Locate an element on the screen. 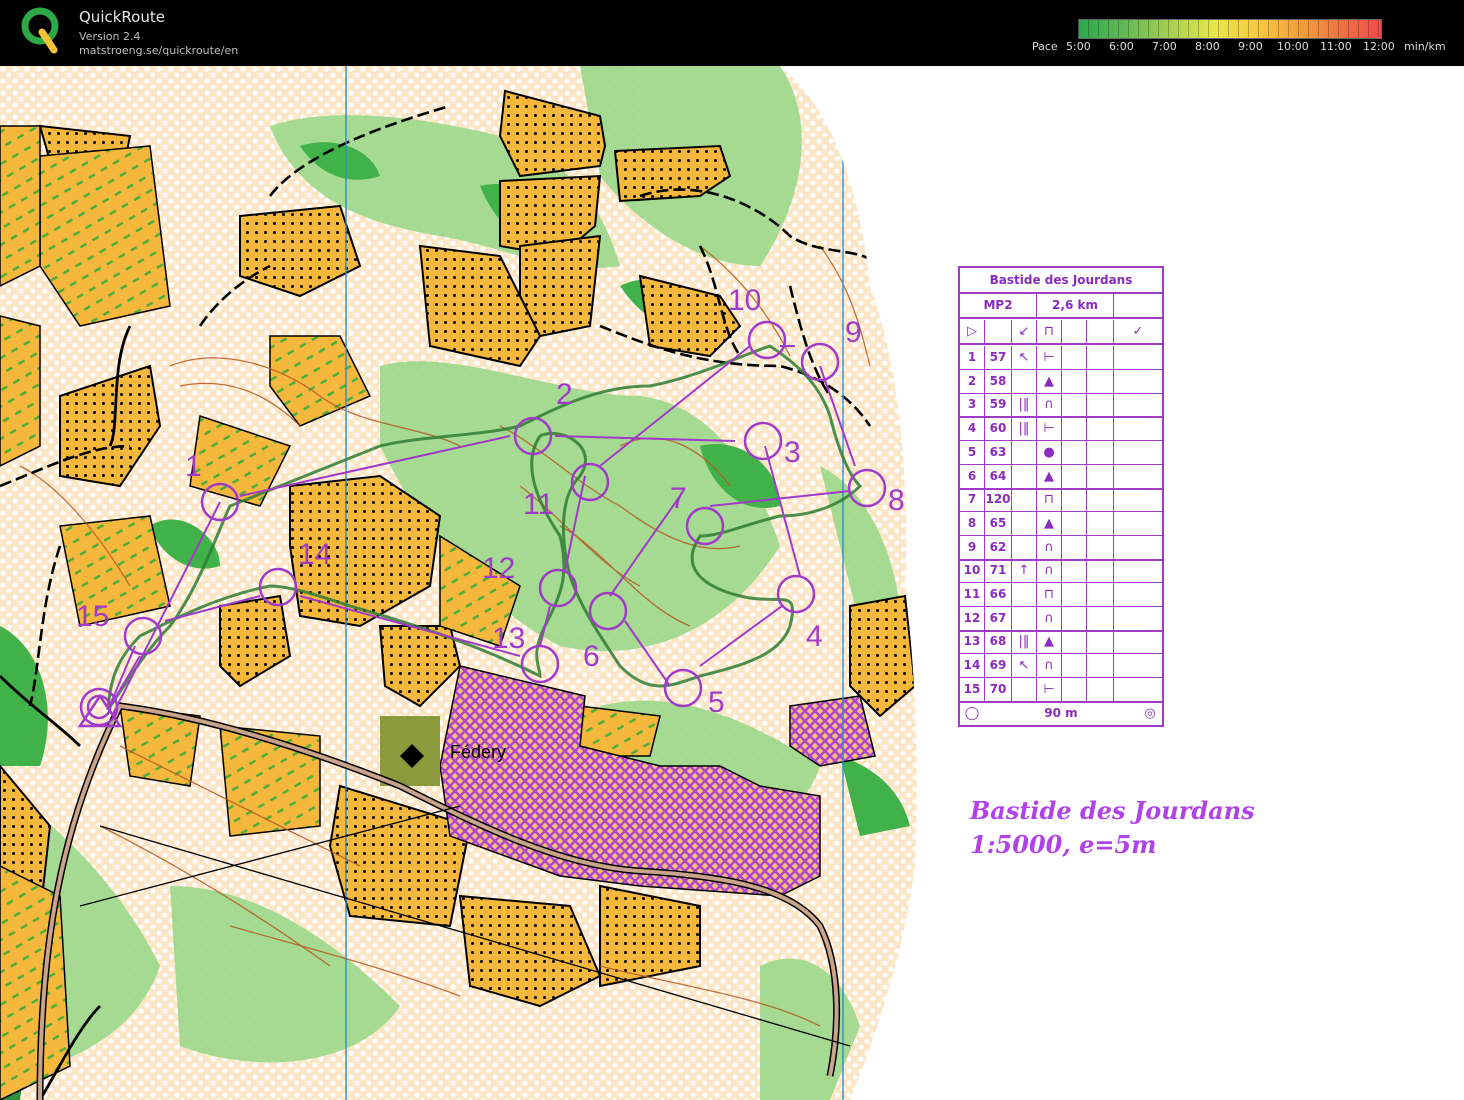 Image resolution: width=1464 pixels, height=1100 pixels. control-number: 9 is located at coordinates (853, 332).